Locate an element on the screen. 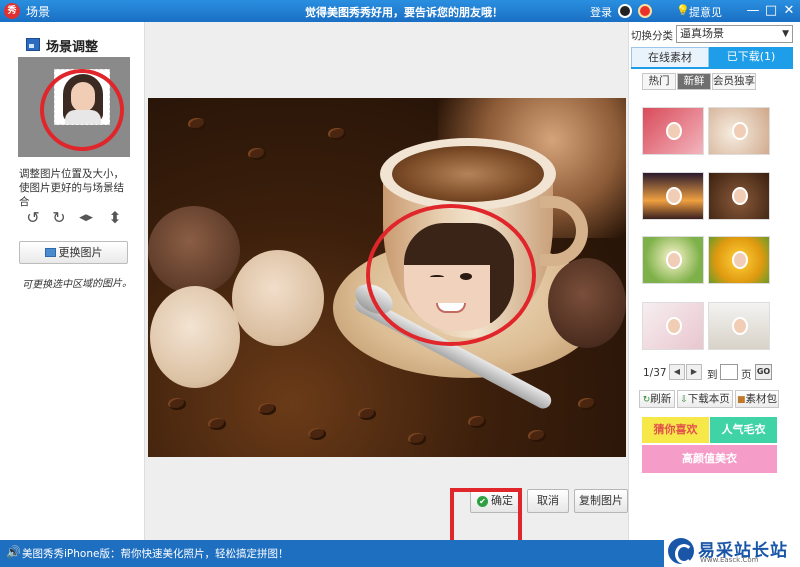 This screenshot has width=800, height=567. filter-hot: 热门 is located at coordinates (659, 81).